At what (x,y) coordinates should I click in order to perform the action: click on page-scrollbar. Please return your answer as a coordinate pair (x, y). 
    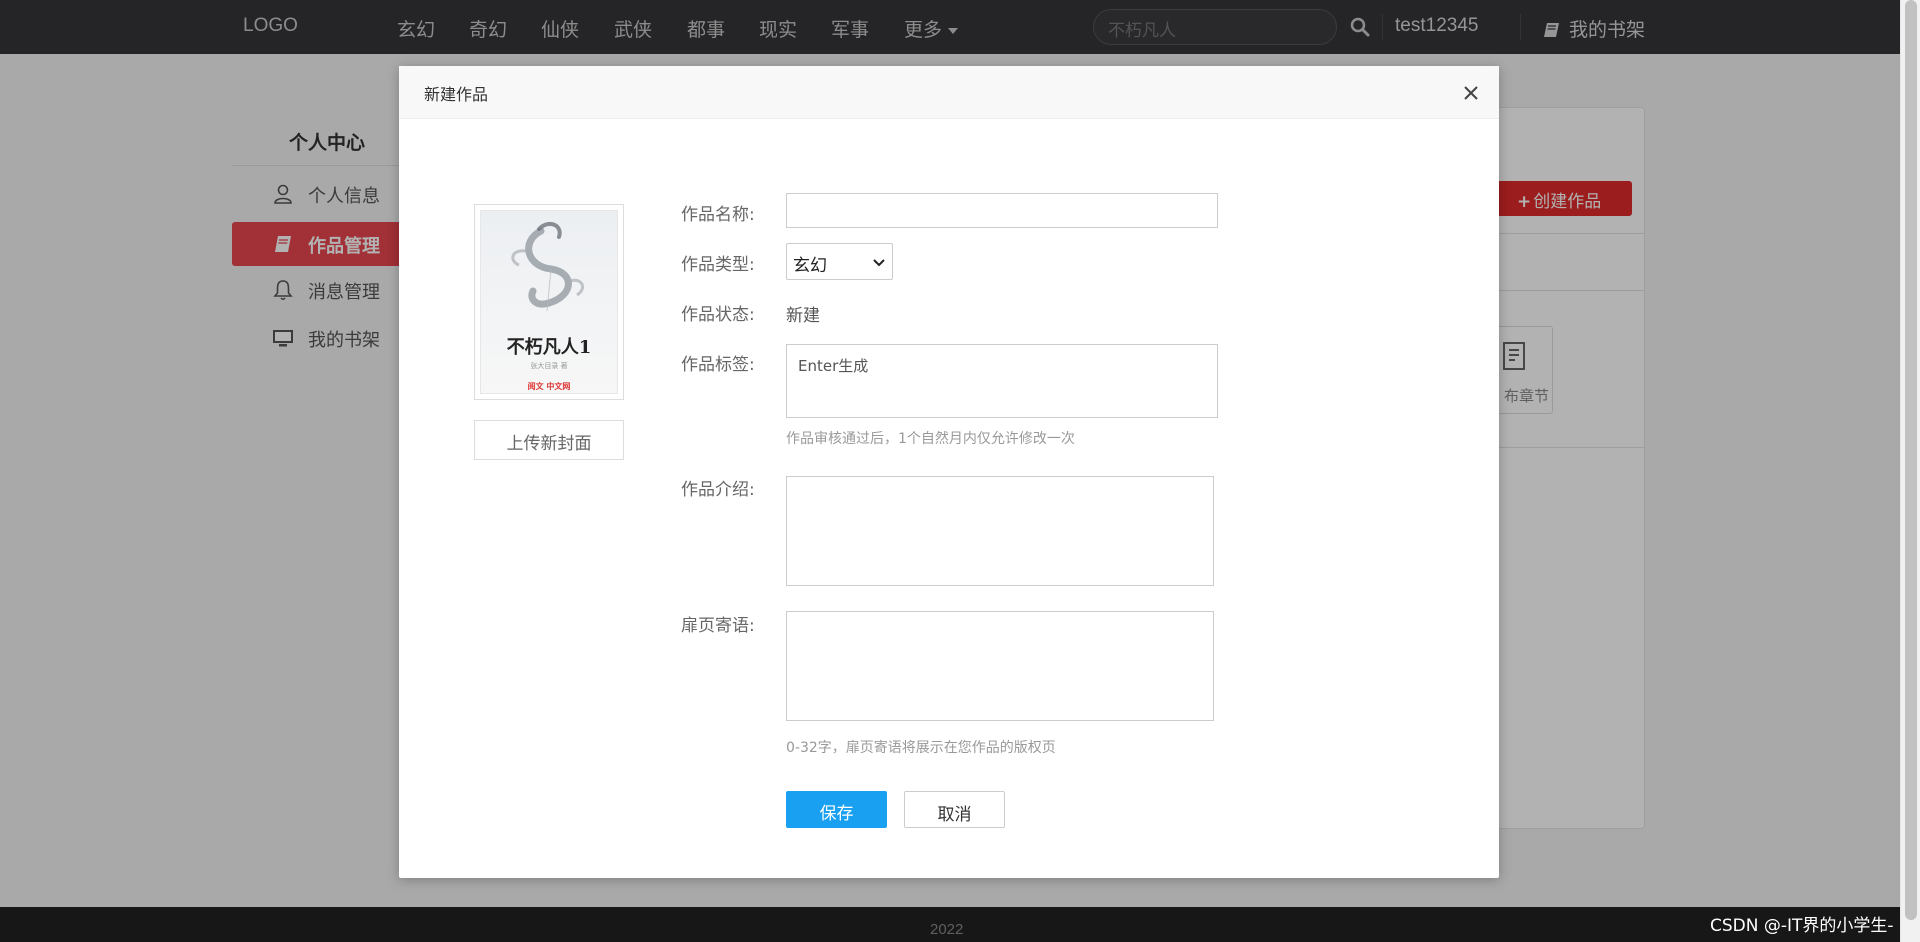
    Looking at the image, I should click on (1910, 471).